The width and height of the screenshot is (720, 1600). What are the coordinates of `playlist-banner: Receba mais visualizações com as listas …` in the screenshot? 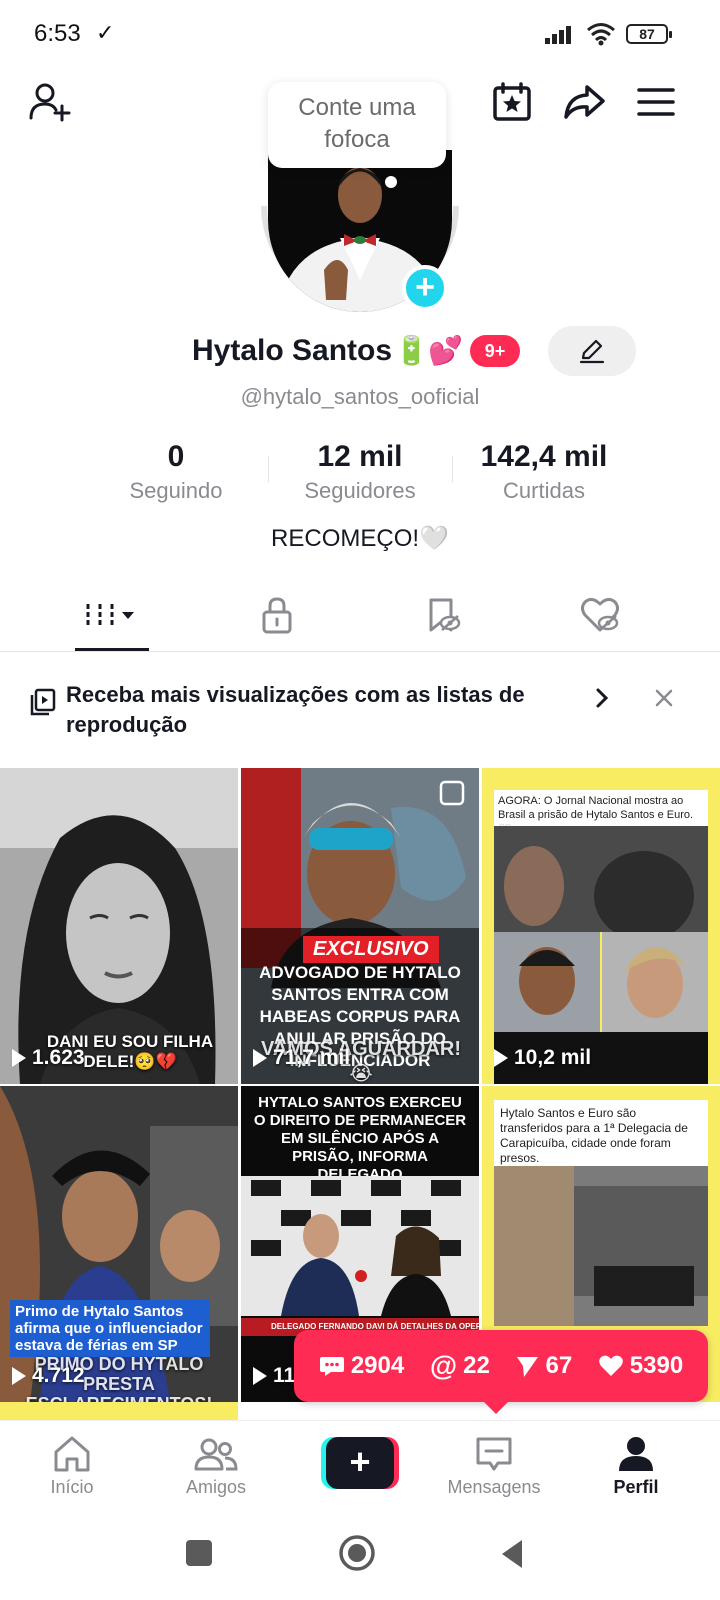 It's located at (360, 711).